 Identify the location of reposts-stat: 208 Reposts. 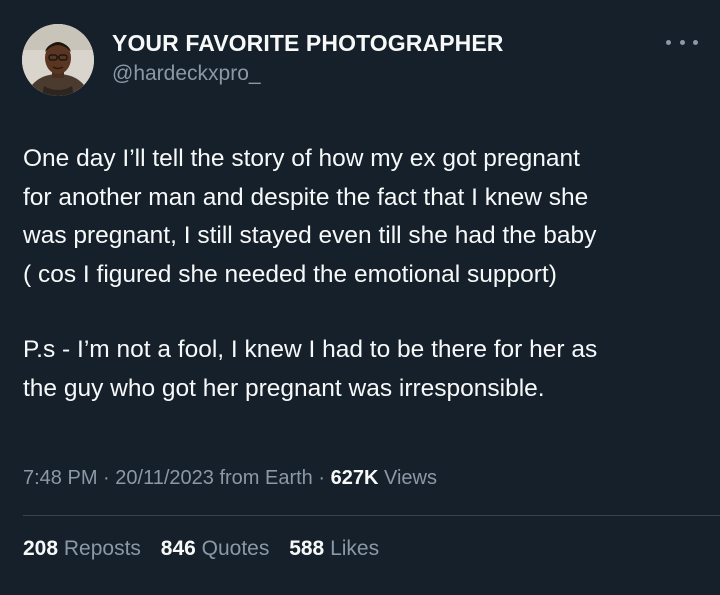
(82, 548).